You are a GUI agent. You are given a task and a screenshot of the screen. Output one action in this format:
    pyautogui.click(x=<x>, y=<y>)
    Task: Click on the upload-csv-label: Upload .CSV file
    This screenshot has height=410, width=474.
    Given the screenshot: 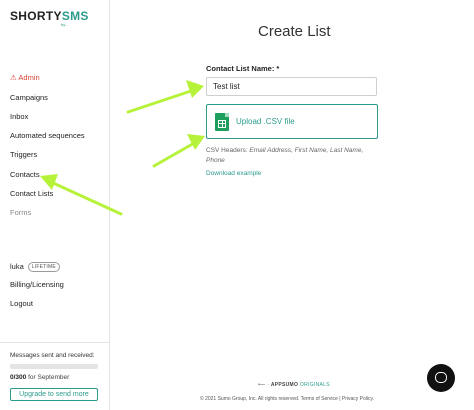 What is the action you would take?
    pyautogui.click(x=265, y=121)
    